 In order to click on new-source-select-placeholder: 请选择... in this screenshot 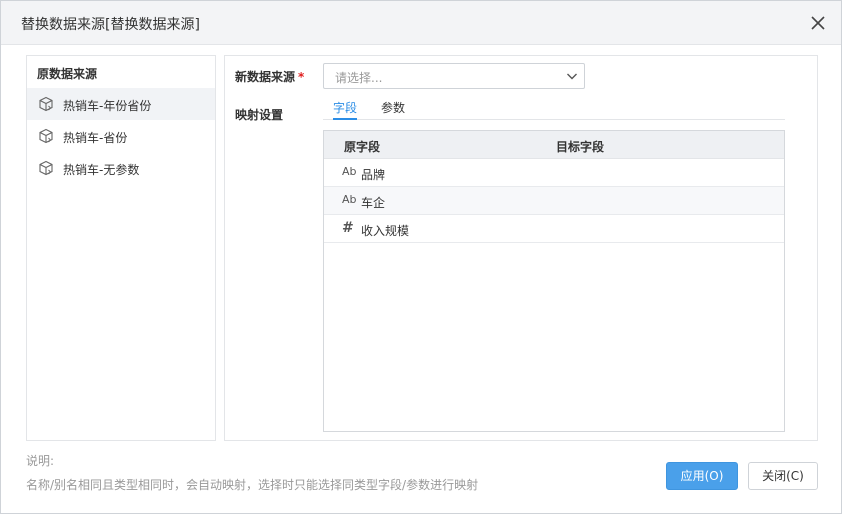, I will do `click(359, 78)`.